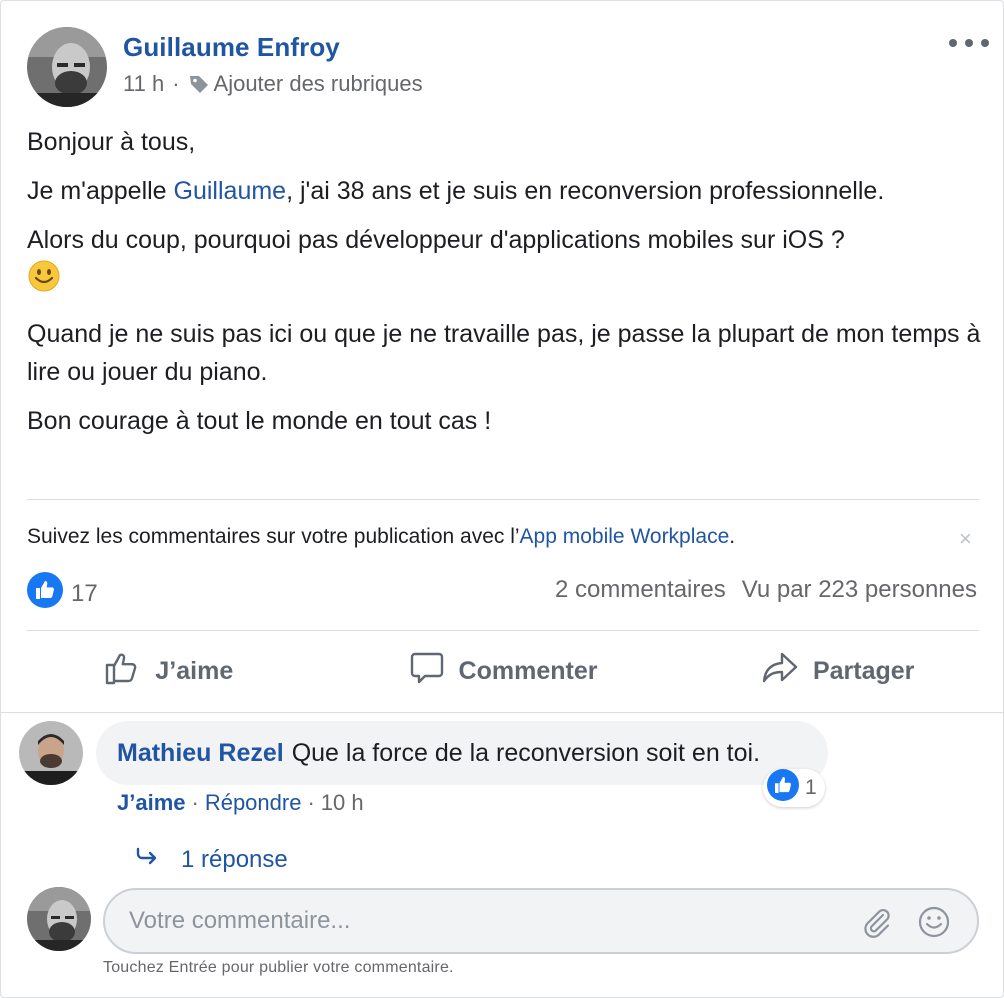 The height and width of the screenshot is (998, 1004). Describe the element at coordinates (859, 590) in the screenshot. I see `seen-by: Vu par 223 personnes` at that location.